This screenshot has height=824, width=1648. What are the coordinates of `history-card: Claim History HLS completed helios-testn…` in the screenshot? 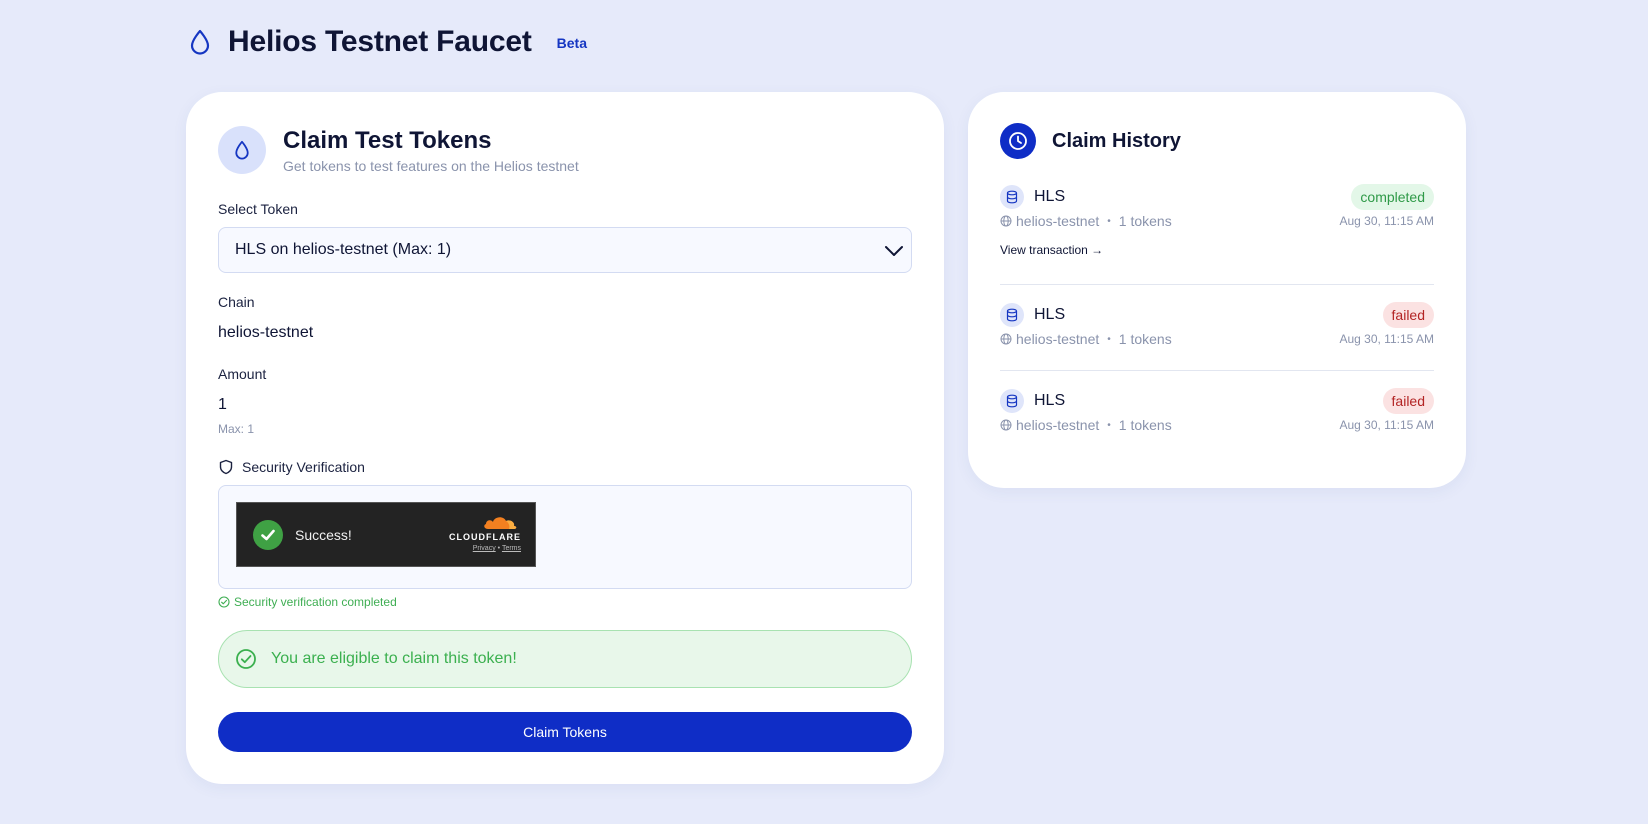 It's located at (1217, 290).